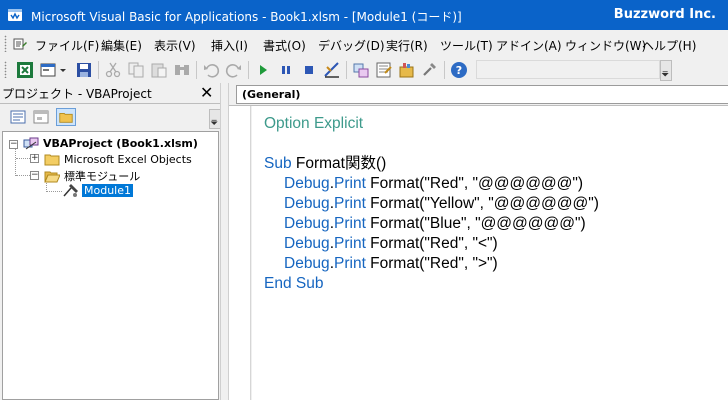 This screenshot has width=728, height=400. I want to click on project-explorer-icon, so click(361, 70).